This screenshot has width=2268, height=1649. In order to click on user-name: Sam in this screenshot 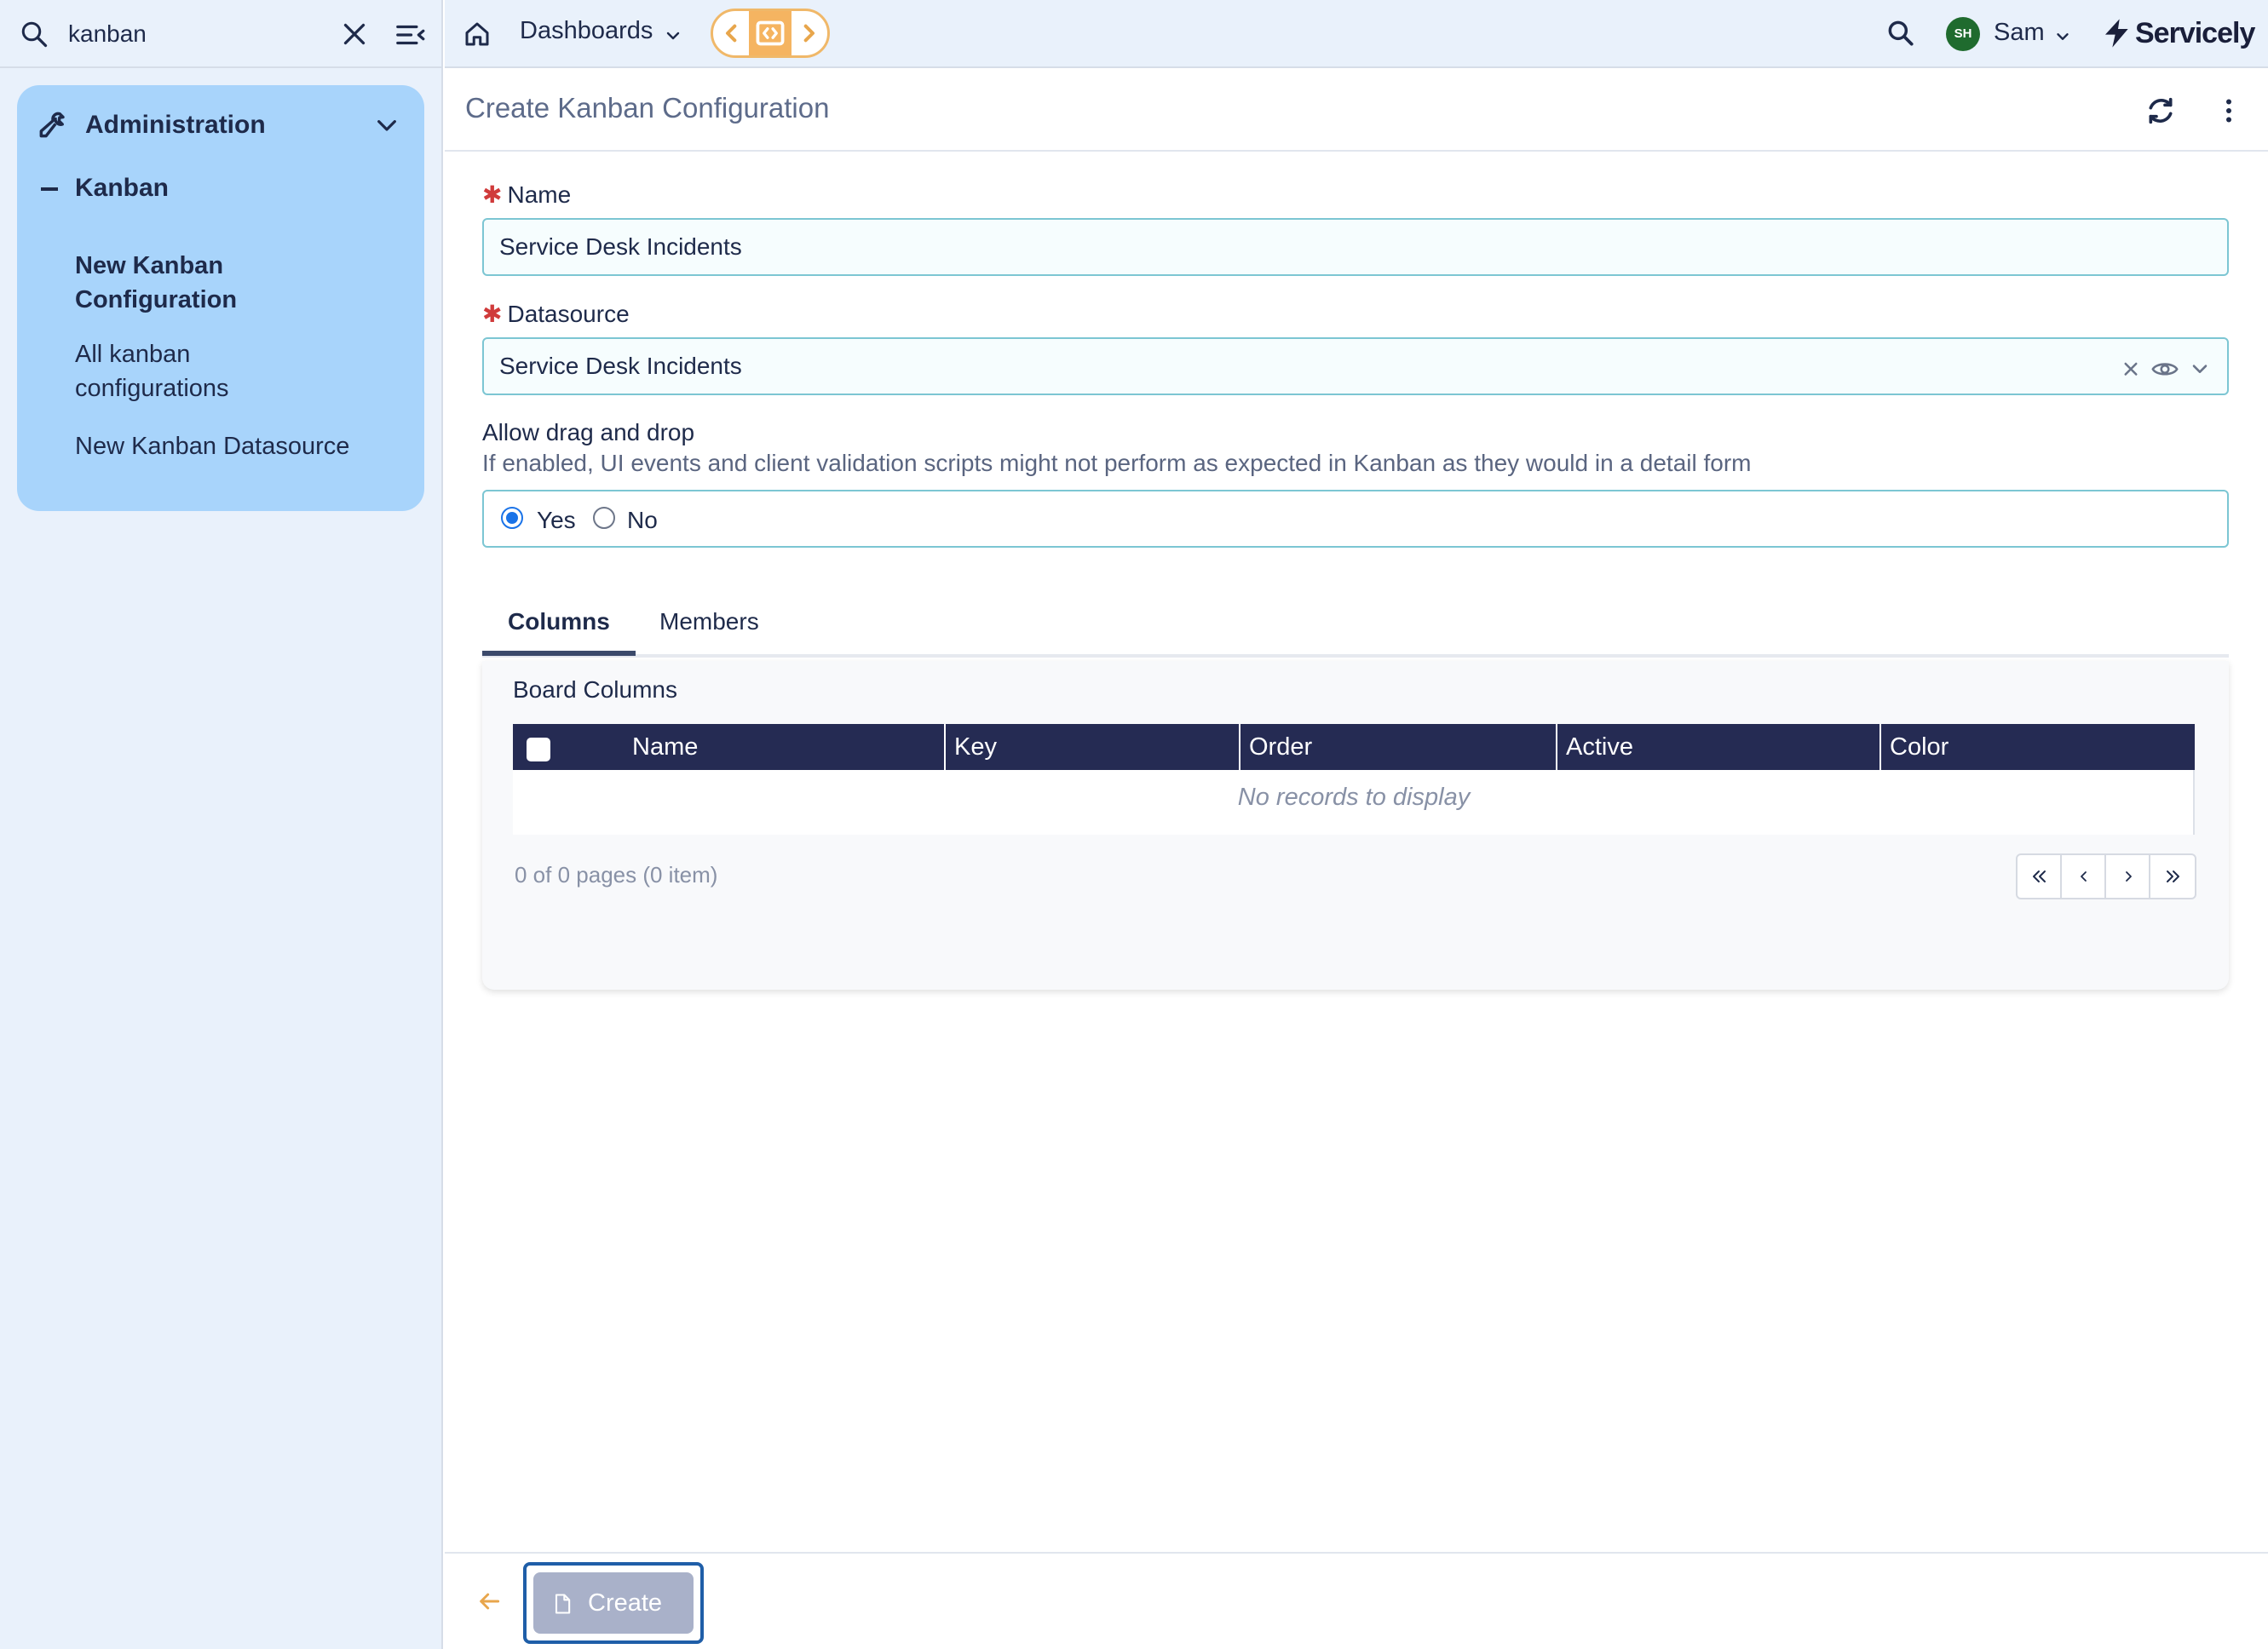, I will do `click(2020, 32)`.